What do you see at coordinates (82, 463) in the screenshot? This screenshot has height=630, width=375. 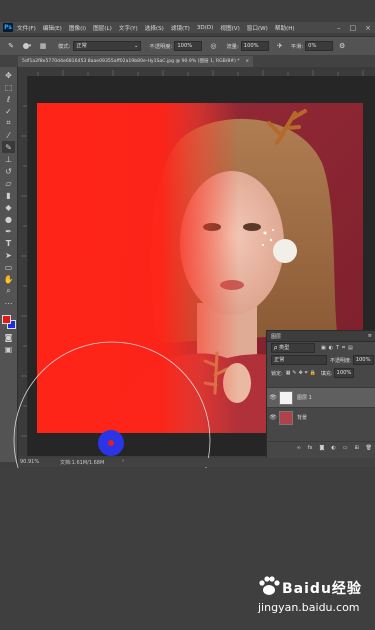 I see `document-info: 文档:1.61M/1.68M` at bounding box center [82, 463].